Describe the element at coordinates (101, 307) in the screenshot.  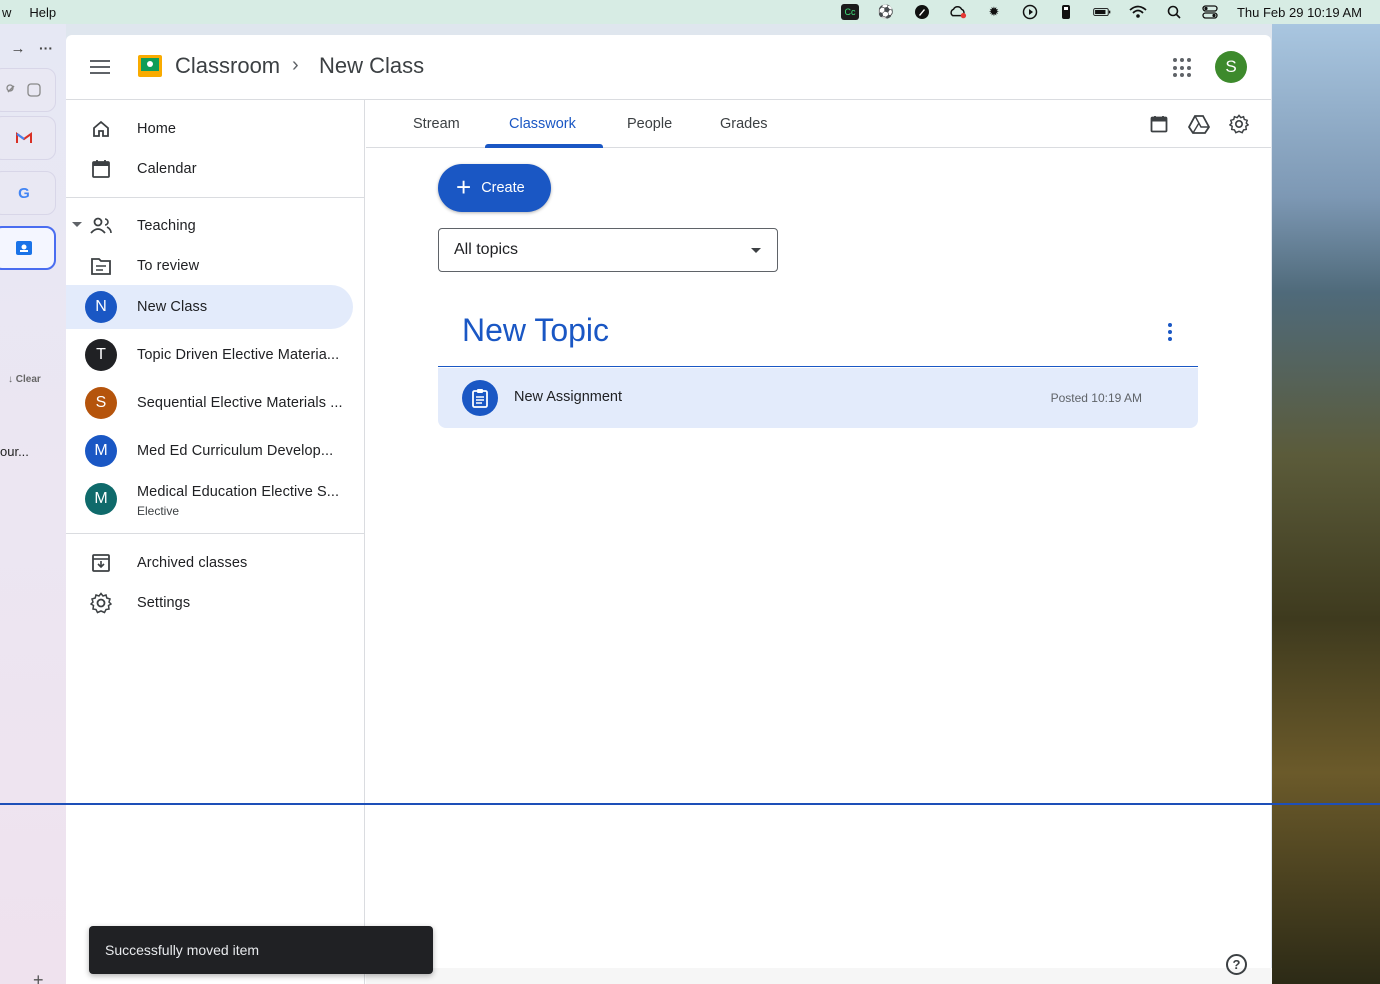
I see `class-avatar: N` at that location.